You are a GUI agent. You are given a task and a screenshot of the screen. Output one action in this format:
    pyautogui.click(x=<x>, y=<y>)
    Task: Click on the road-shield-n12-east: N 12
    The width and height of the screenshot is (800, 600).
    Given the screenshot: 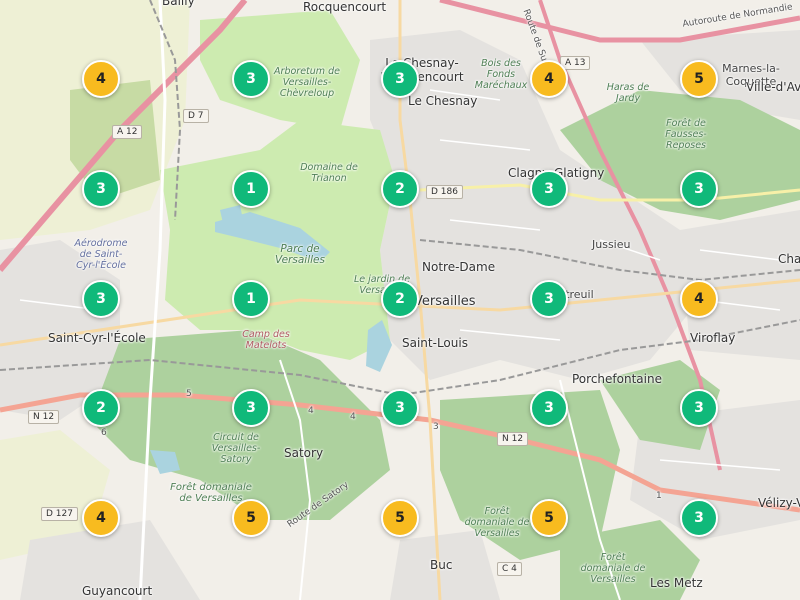 What is the action you would take?
    pyautogui.click(x=513, y=439)
    